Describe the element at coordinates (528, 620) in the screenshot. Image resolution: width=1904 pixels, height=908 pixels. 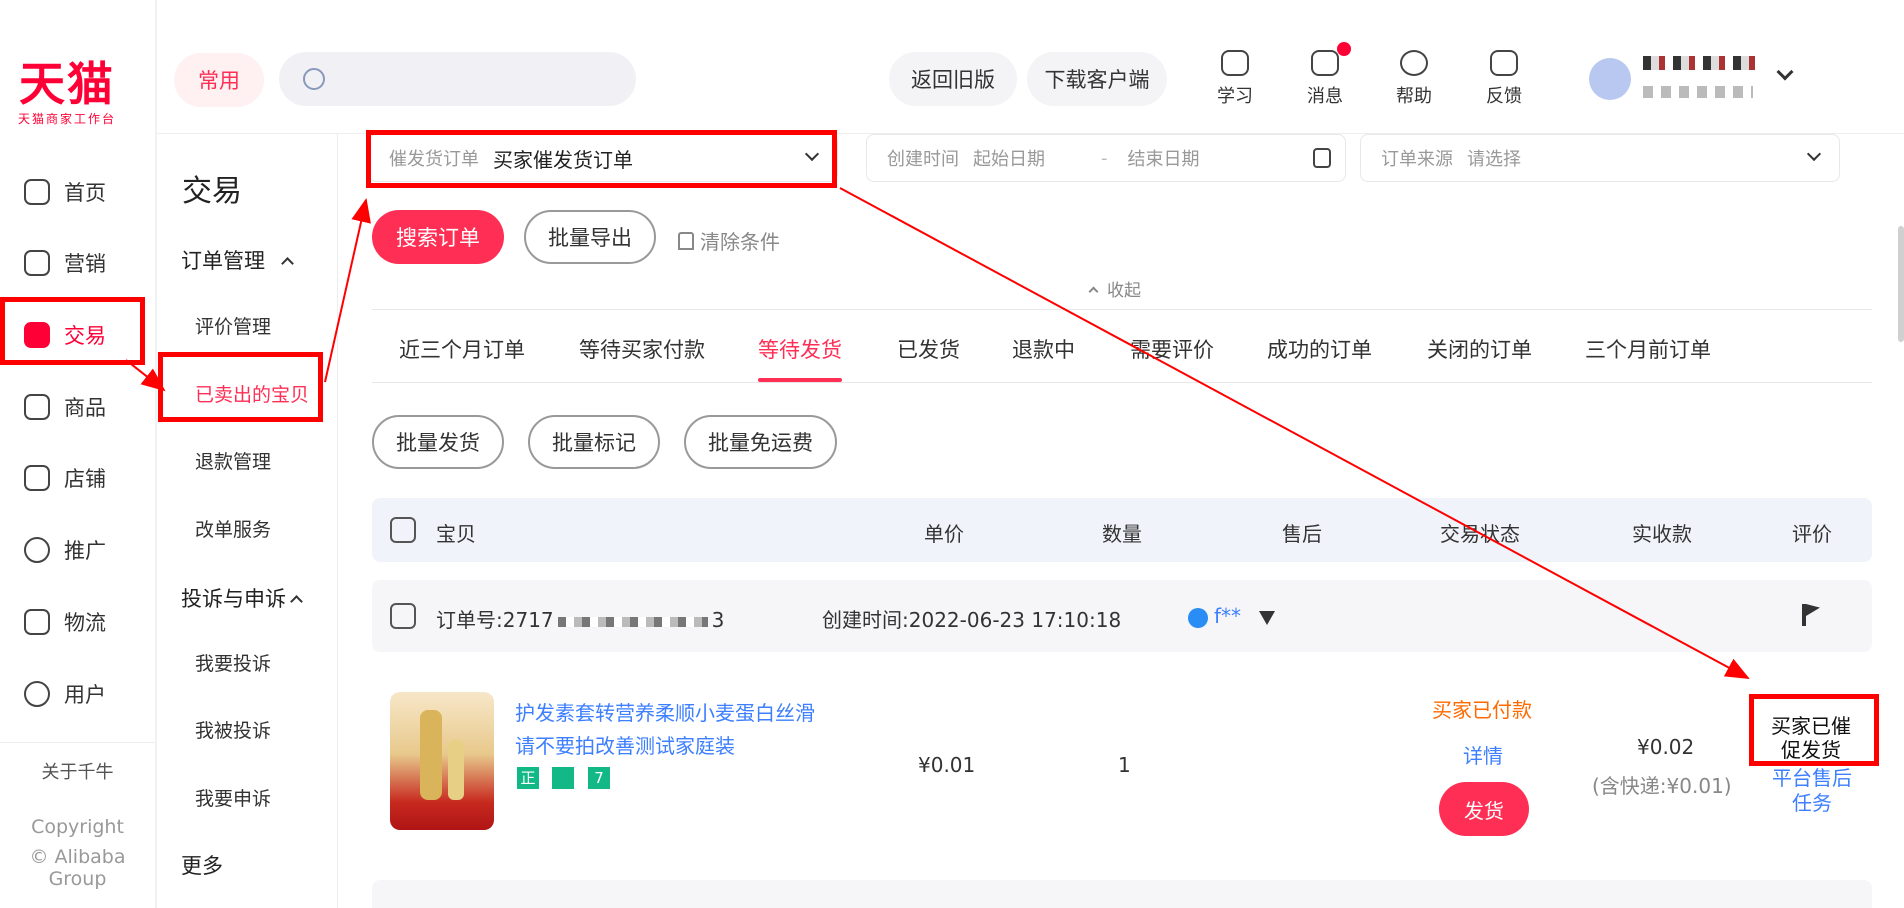
I see `order-number-value: 2717` at that location.